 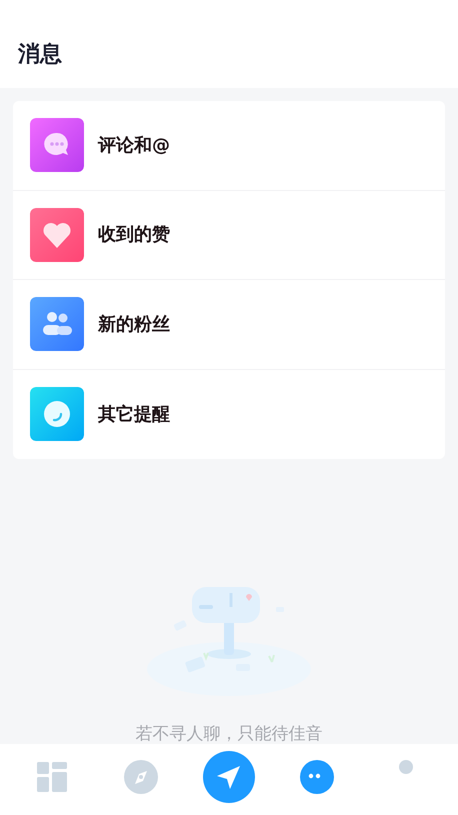 What do you see at coordinates (405, 767) in the screenshot?
I see `profile-icon` at bounding box center [405, 767].